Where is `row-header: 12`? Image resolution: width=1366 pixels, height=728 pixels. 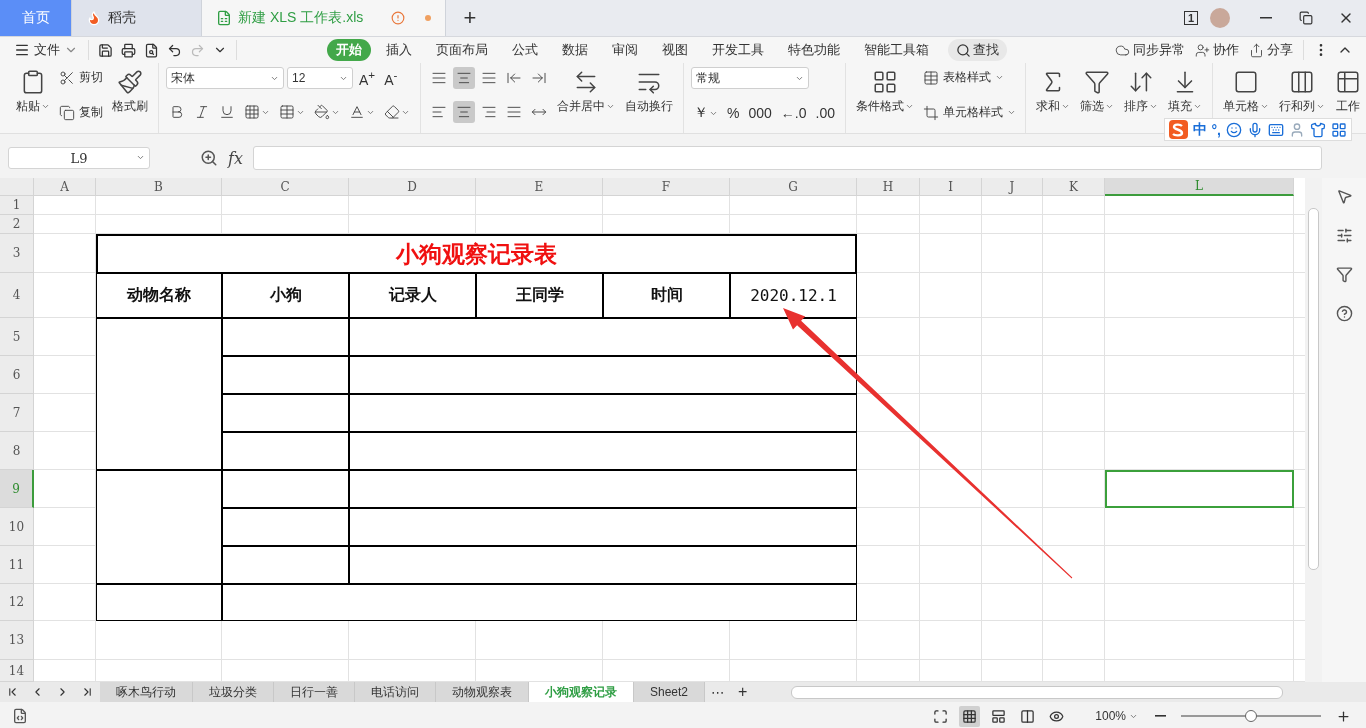
row-header: 12 is located at coordinates (17, 602).